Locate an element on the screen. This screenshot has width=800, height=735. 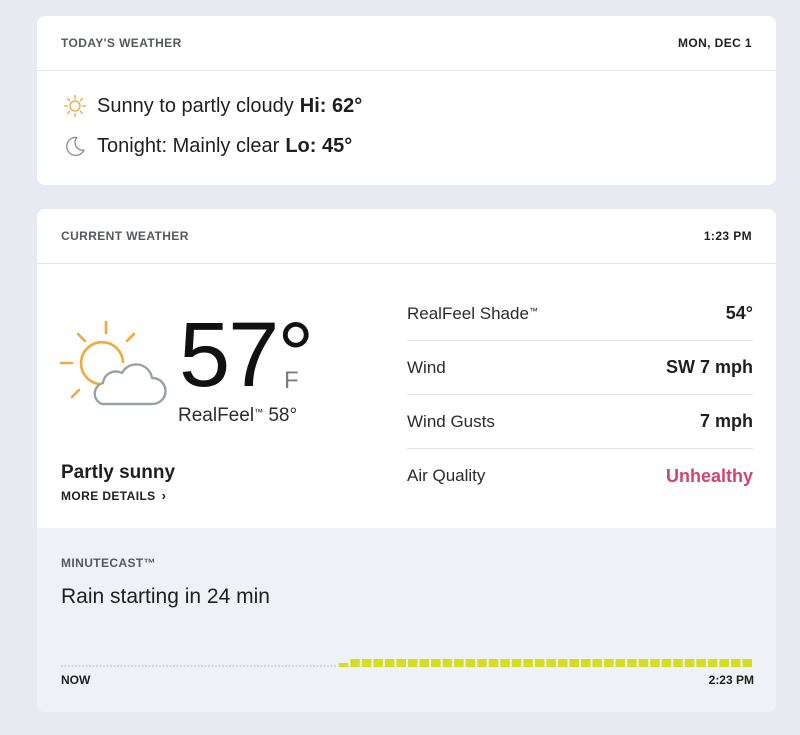
air-quality-status: Unhealthy is located at coordinates (709, 475).